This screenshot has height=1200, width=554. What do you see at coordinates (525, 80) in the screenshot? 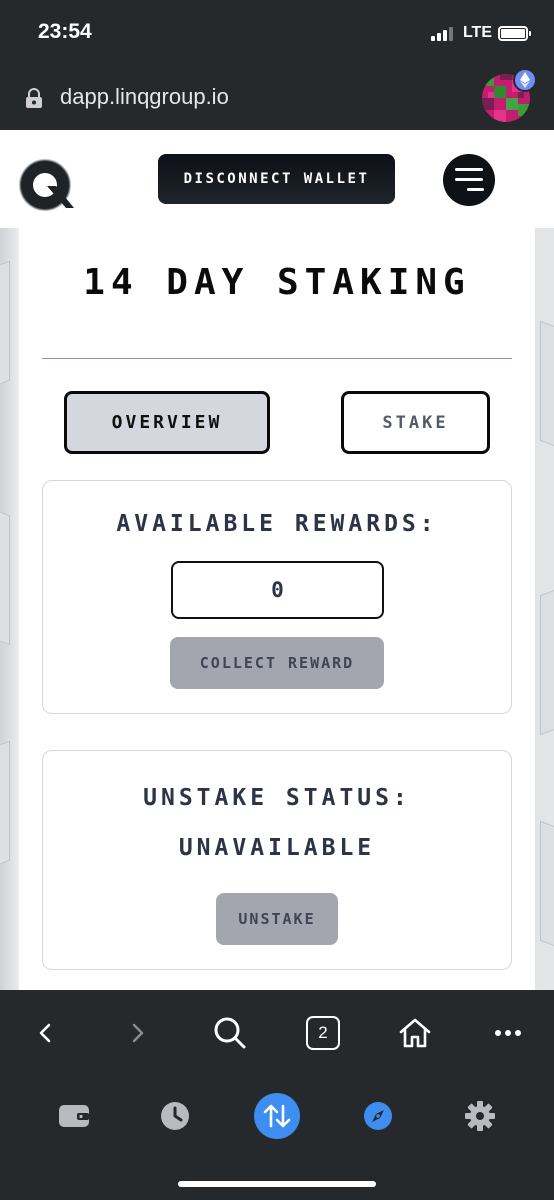
I see `ethereum-network-icon` at bounding box center [525, 80].